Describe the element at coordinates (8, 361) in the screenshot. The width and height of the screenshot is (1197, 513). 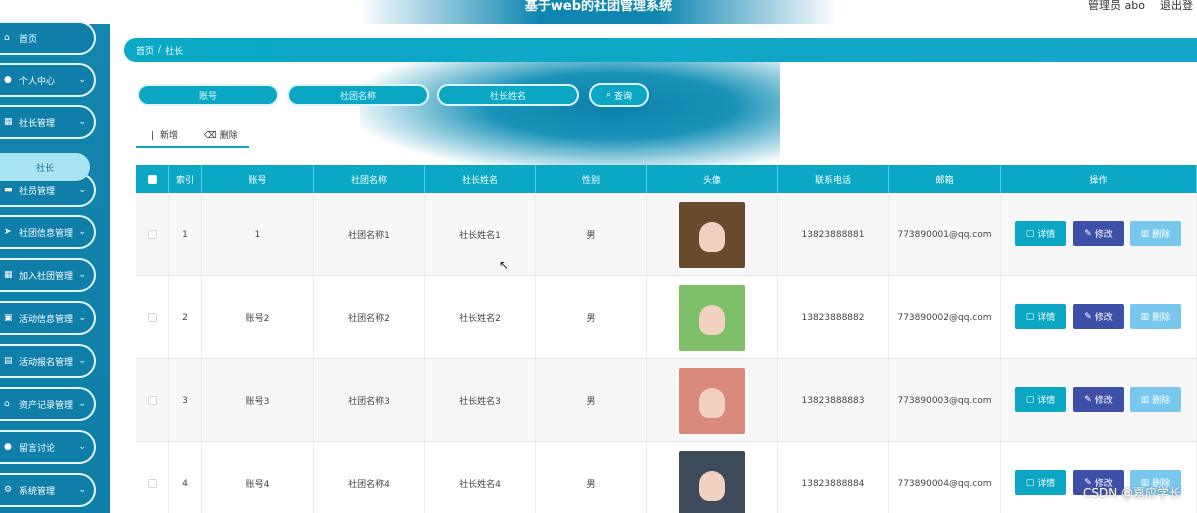
I see `list-icon: ▤` at that location.